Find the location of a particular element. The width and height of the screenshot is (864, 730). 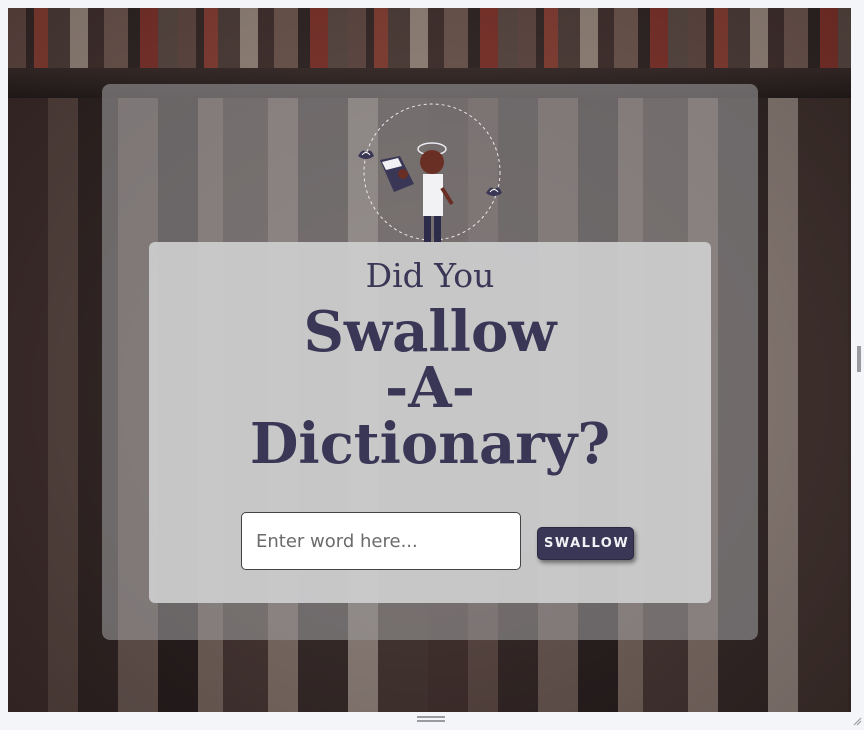

word-search-input is located at coordinates (381, 541).